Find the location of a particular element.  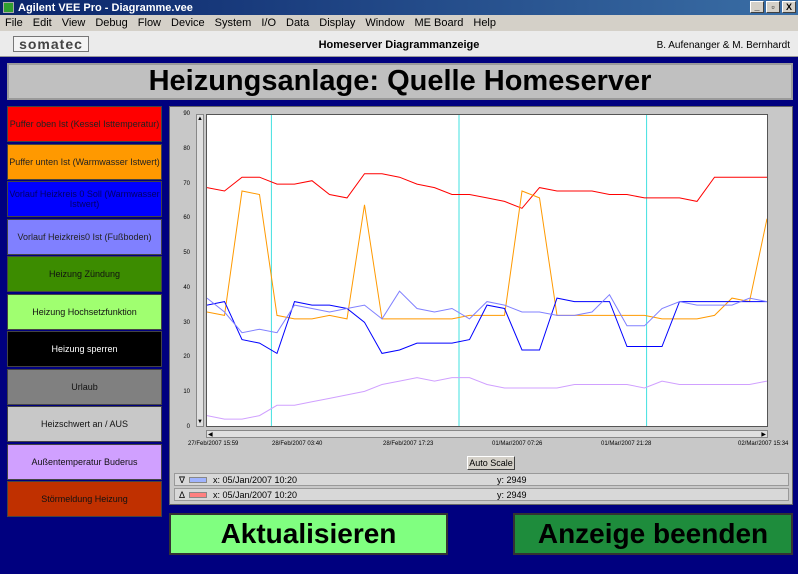

y-tick-label: 40 is located at coordinates (186, 287).